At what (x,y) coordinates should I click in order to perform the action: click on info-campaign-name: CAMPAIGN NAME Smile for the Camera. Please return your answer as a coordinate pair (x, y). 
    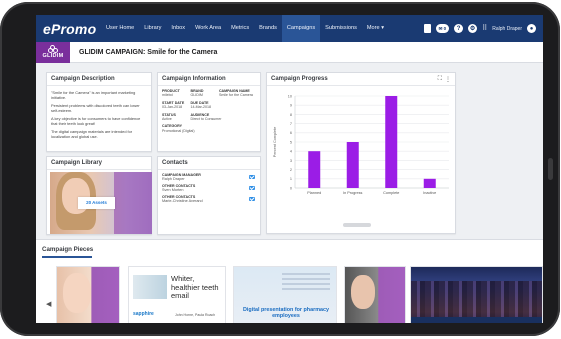
    Looking at the image, I should click on (237, 93).